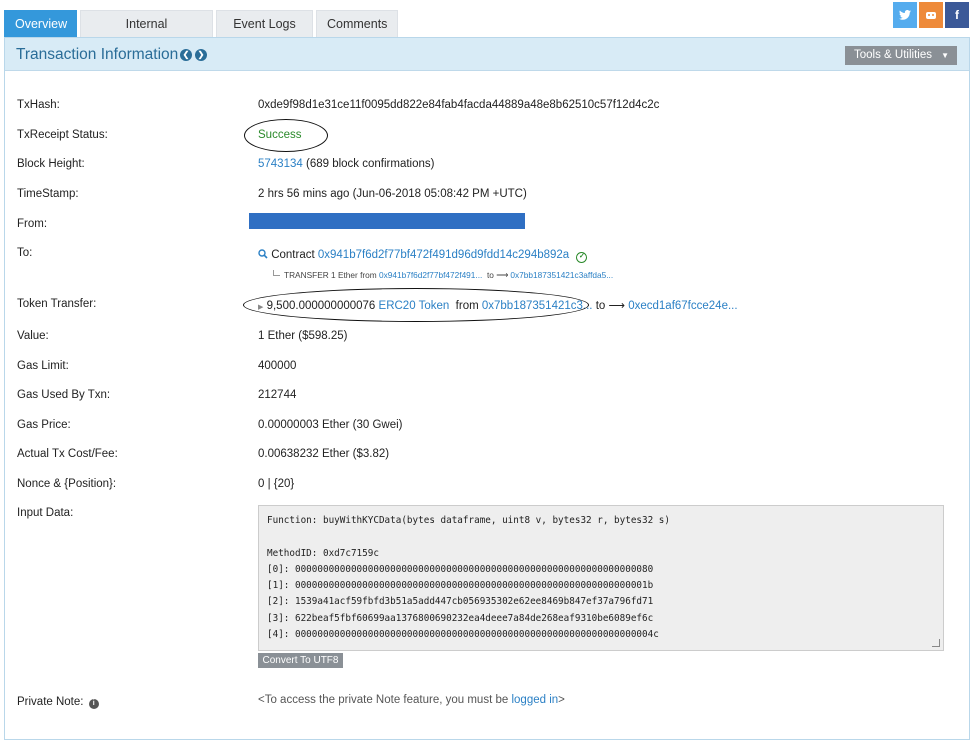  What do you see at coordinates (601, 539) in the screenshot?
I see `input-line` at bounding box center [601, 539].